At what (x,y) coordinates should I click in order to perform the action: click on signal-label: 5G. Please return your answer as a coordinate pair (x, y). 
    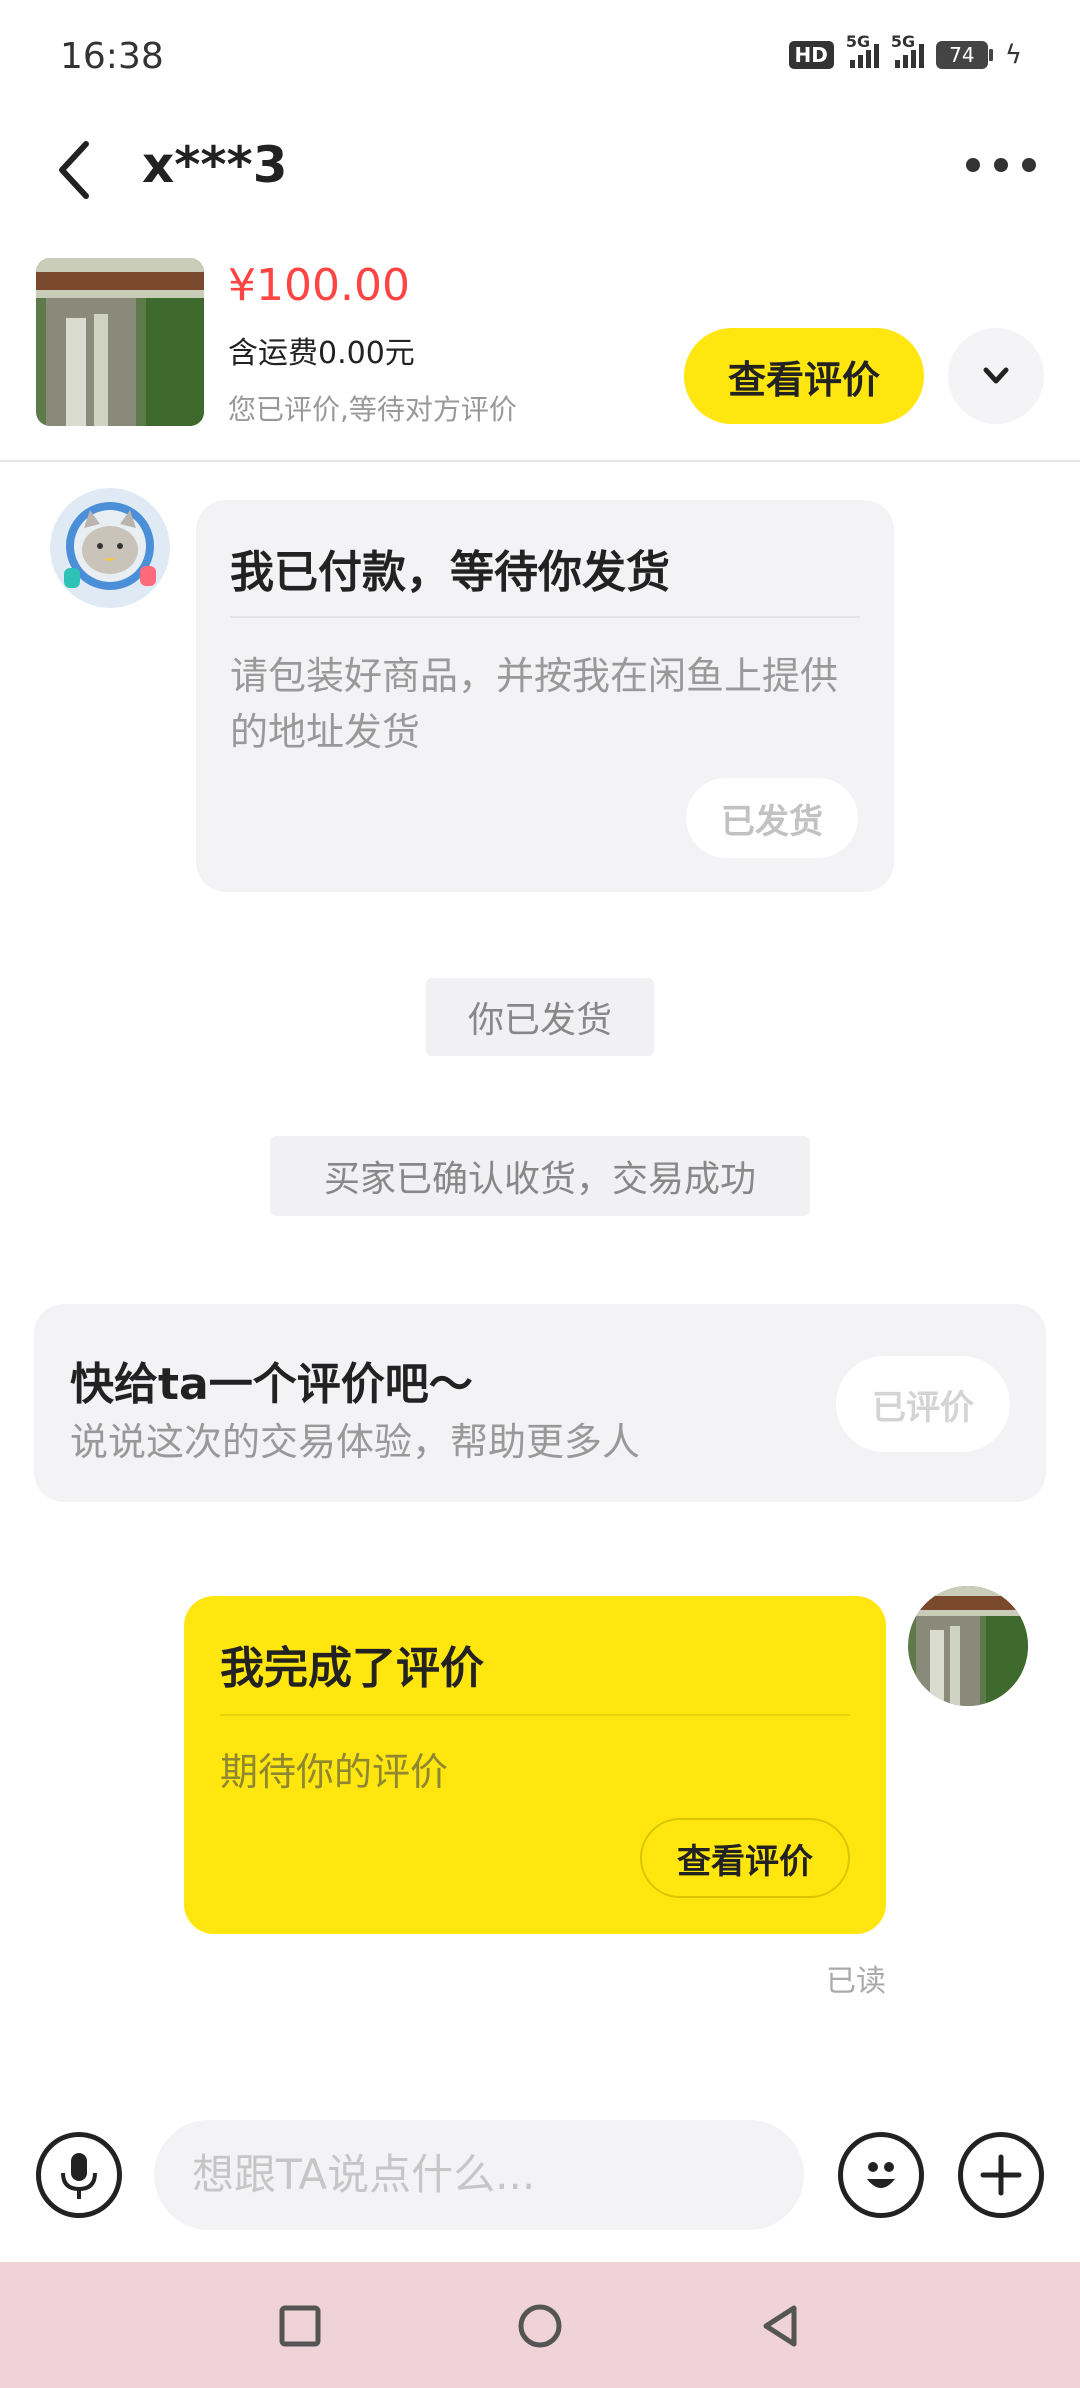
    Looking at the image, I should click on (858, 41).